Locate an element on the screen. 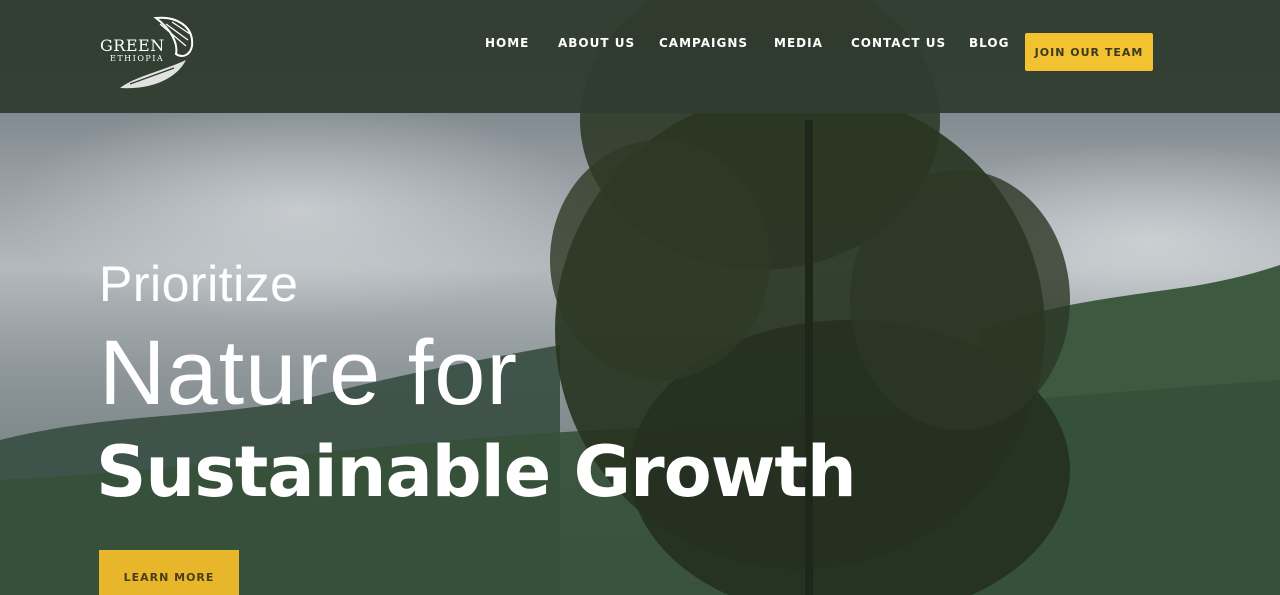  brand-logo: GREEN ETHIOPIA is located at coordinates (148, 55).